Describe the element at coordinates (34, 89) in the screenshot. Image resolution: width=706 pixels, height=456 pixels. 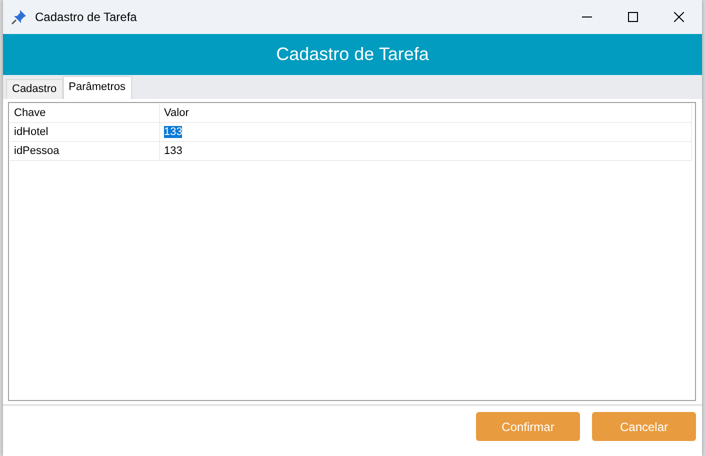
I see `tab: Cadastro` at that location.